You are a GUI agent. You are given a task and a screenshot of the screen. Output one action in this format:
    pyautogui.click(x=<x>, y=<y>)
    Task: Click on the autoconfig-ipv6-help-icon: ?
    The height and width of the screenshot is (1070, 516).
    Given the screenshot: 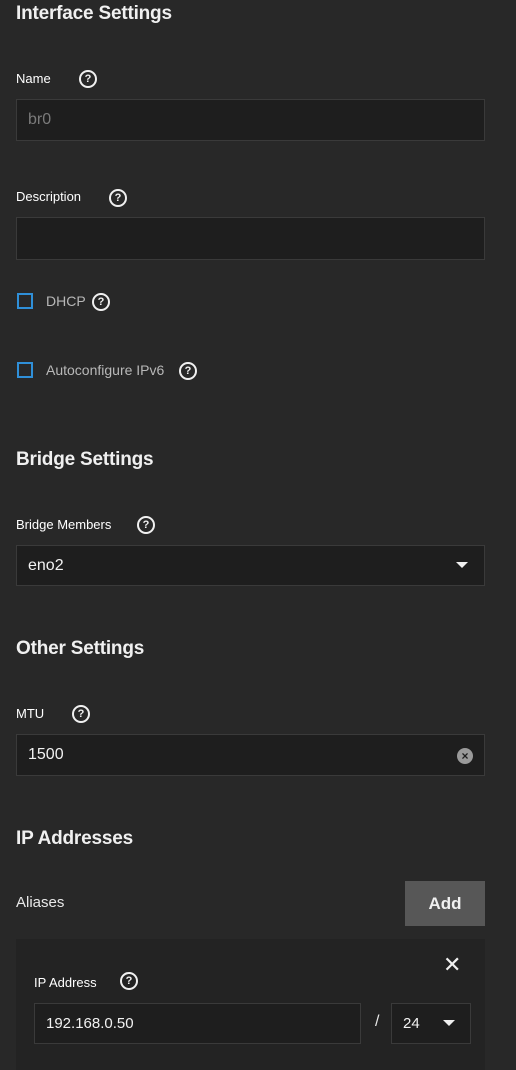 What is the action you would take?
    pyautogui.click(x=188, y=371)
    